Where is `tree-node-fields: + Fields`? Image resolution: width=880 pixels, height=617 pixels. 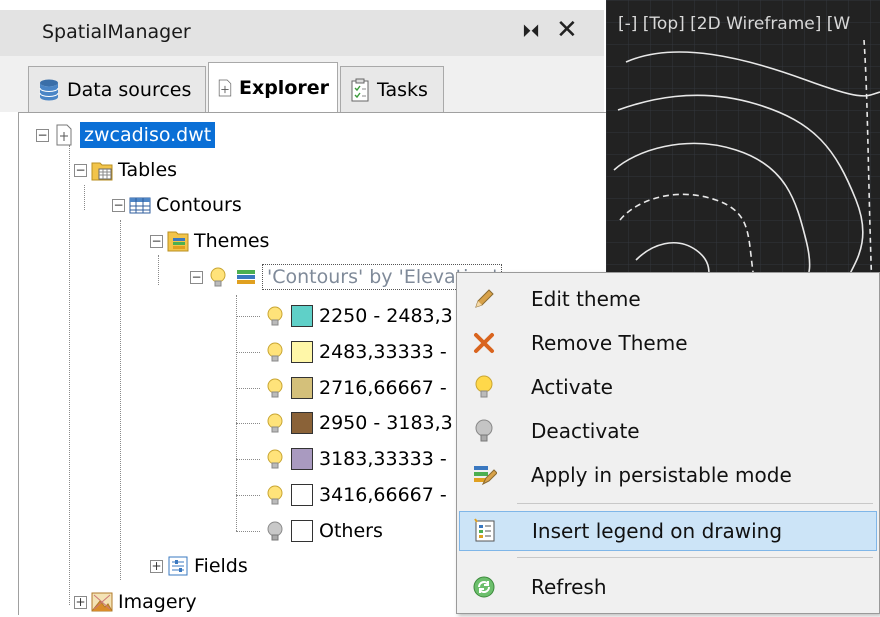 tree-node-fields: + Fields is located at coordinates (199, 566).